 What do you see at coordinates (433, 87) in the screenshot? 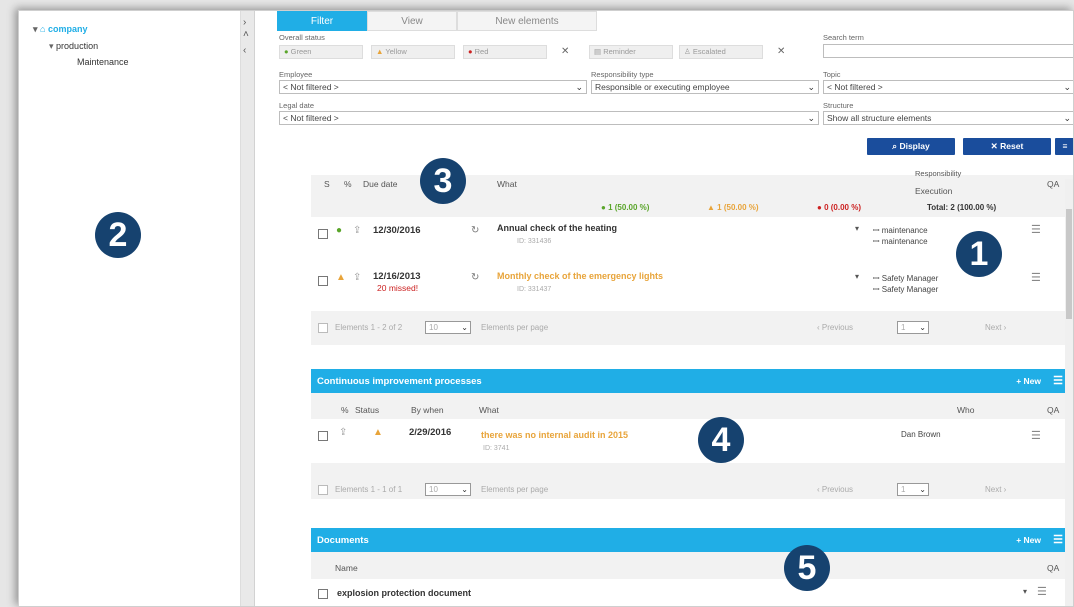
I see `employee-select: < Not filtered > ⌄` at bounding box center [433, 87].